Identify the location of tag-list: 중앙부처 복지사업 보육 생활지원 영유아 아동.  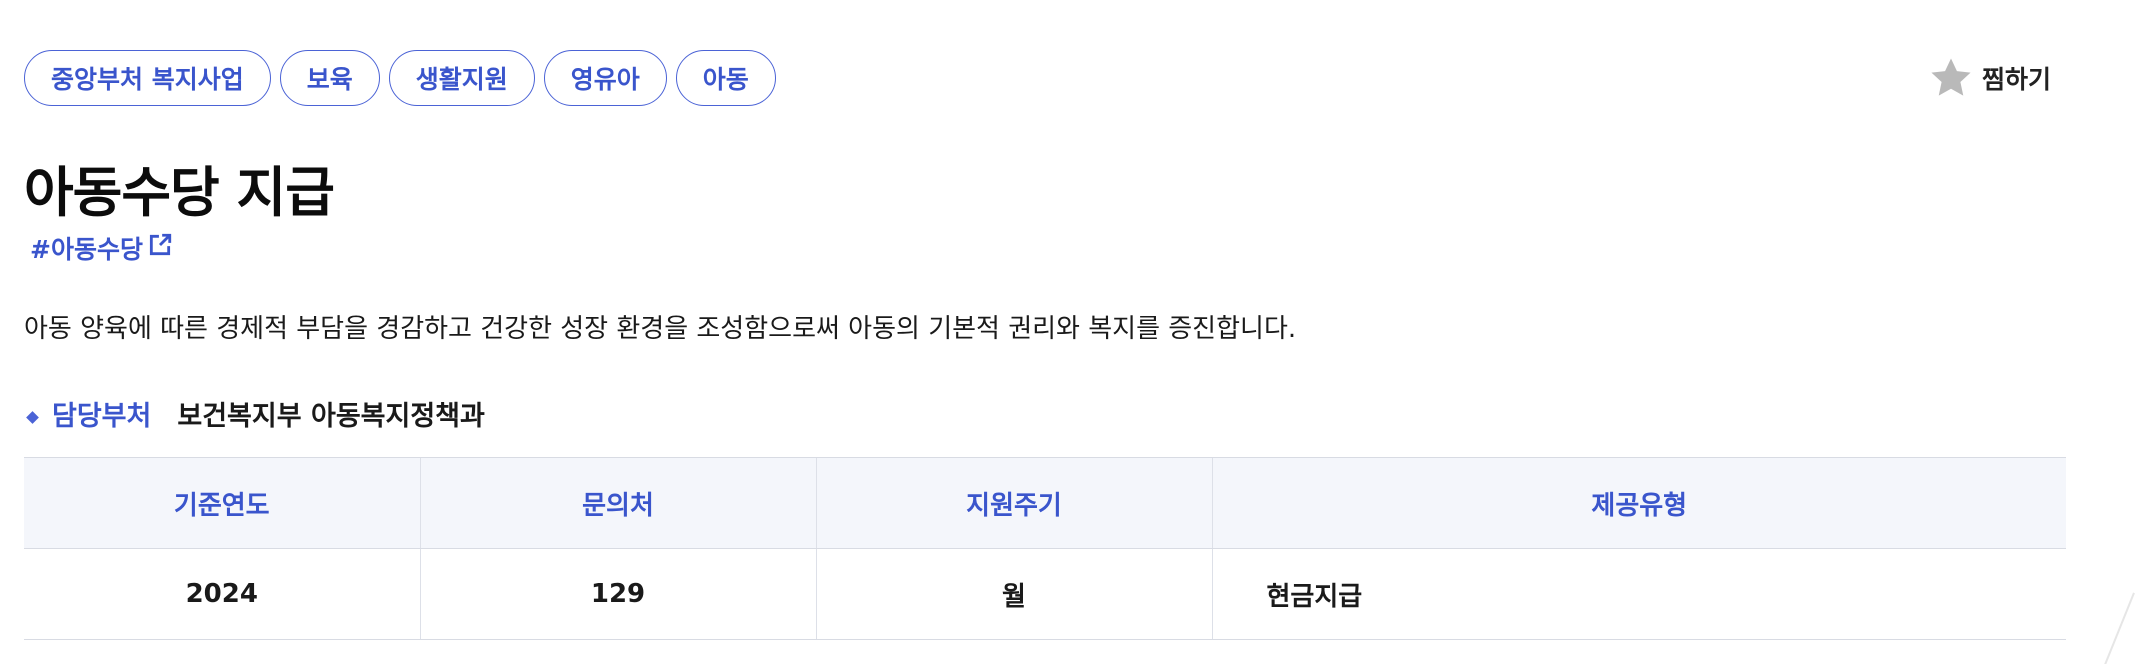
(400, 78).